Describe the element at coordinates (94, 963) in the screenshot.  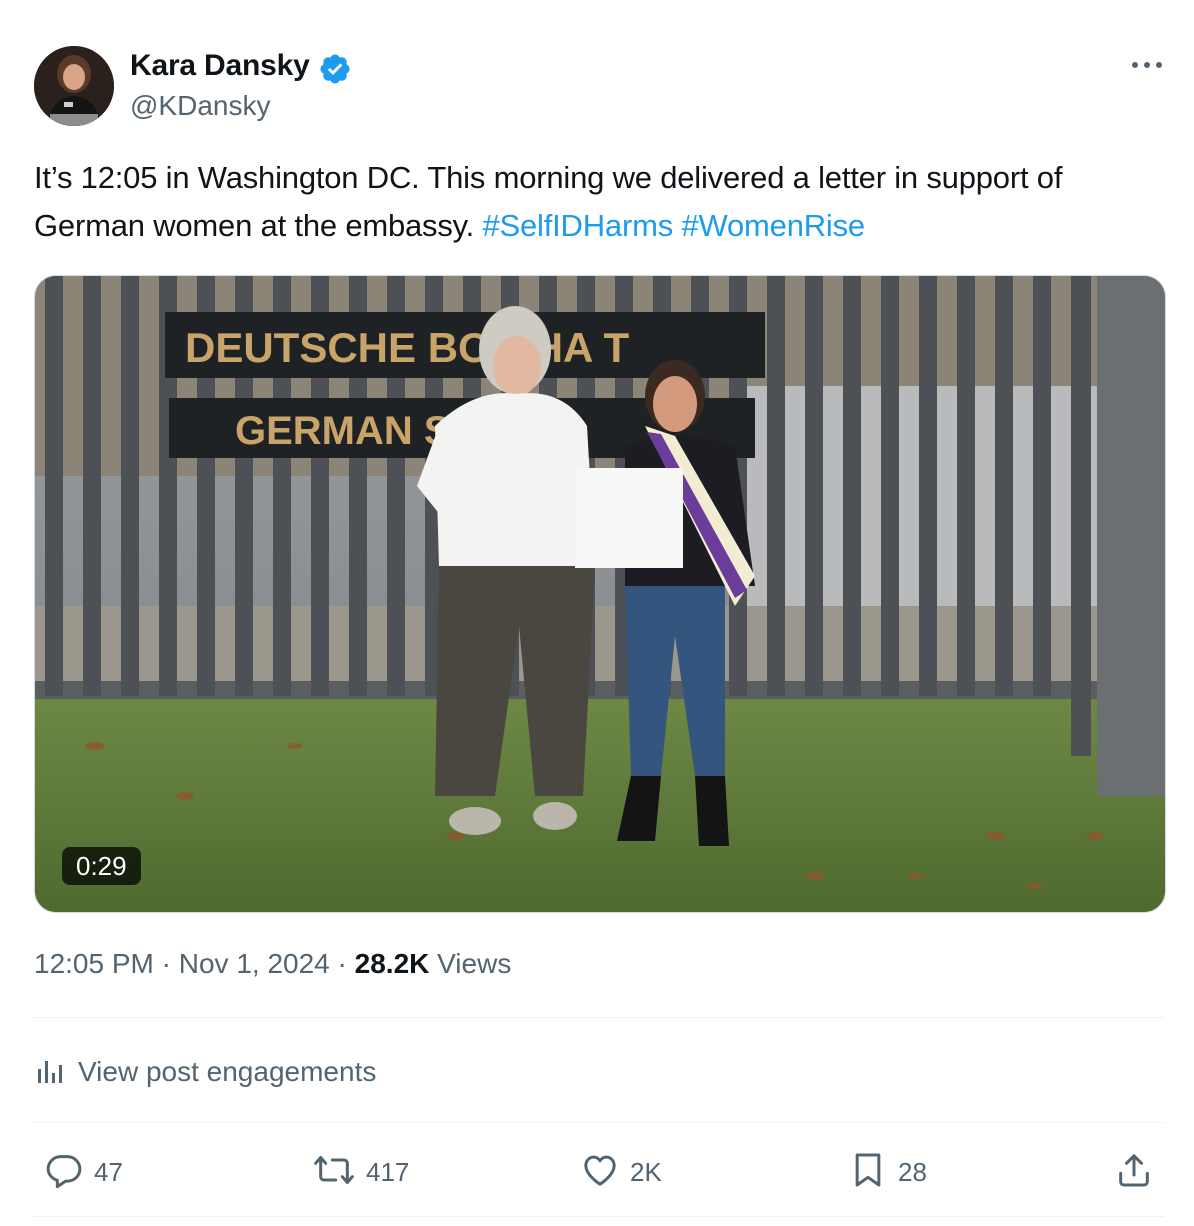
I see `post-time: 12:05 PM` at that location.